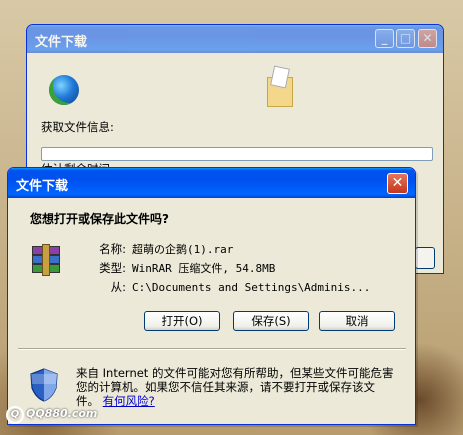 The image size is (463, 435). What do you see at coordinates (42, 186) in the screenshot?
I see `dialog-title: 文件下载` at bounding box center [42, 186].